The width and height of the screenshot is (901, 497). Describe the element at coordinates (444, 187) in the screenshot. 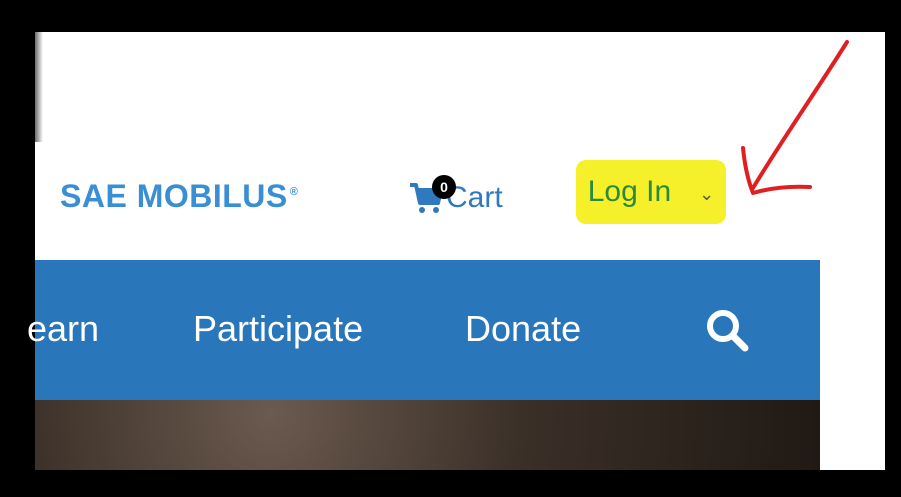

I see `cart-count-badge: 0` at that location.